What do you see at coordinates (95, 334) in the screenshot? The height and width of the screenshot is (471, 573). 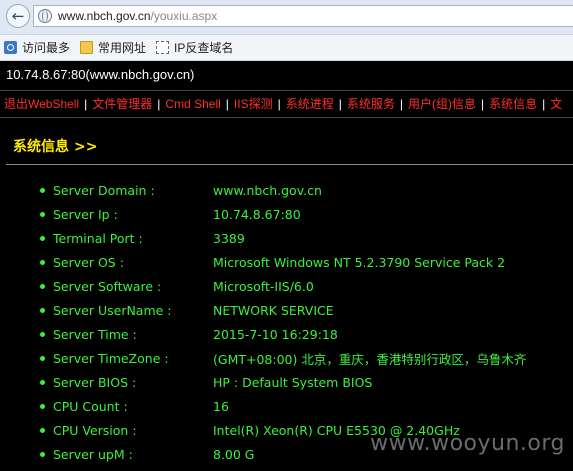 I see `info-label: Server Time :` at bounding box center [95, 334].